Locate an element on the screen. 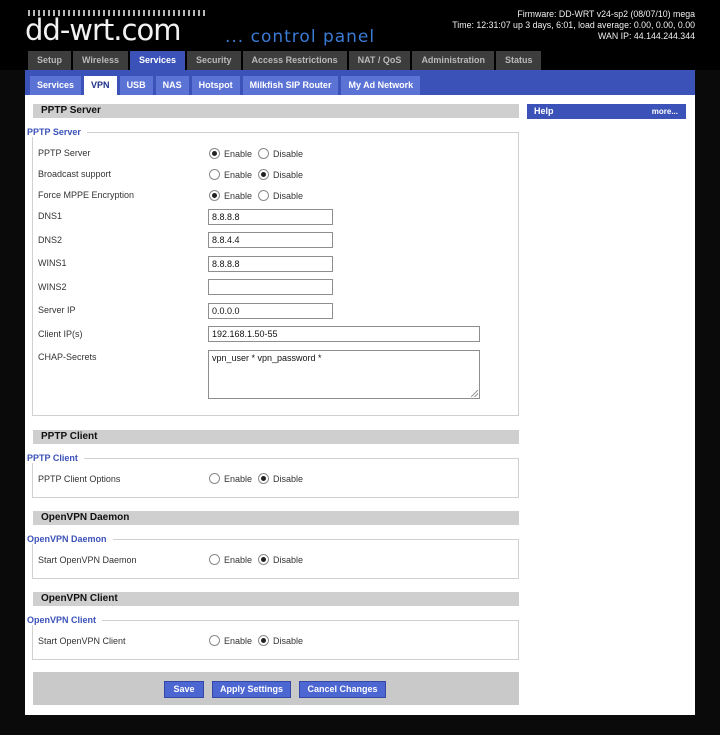 The width and height of the screenshot is (720, 735). radio-pptp-client-enable: Enable is located at coordinates (230, 478).